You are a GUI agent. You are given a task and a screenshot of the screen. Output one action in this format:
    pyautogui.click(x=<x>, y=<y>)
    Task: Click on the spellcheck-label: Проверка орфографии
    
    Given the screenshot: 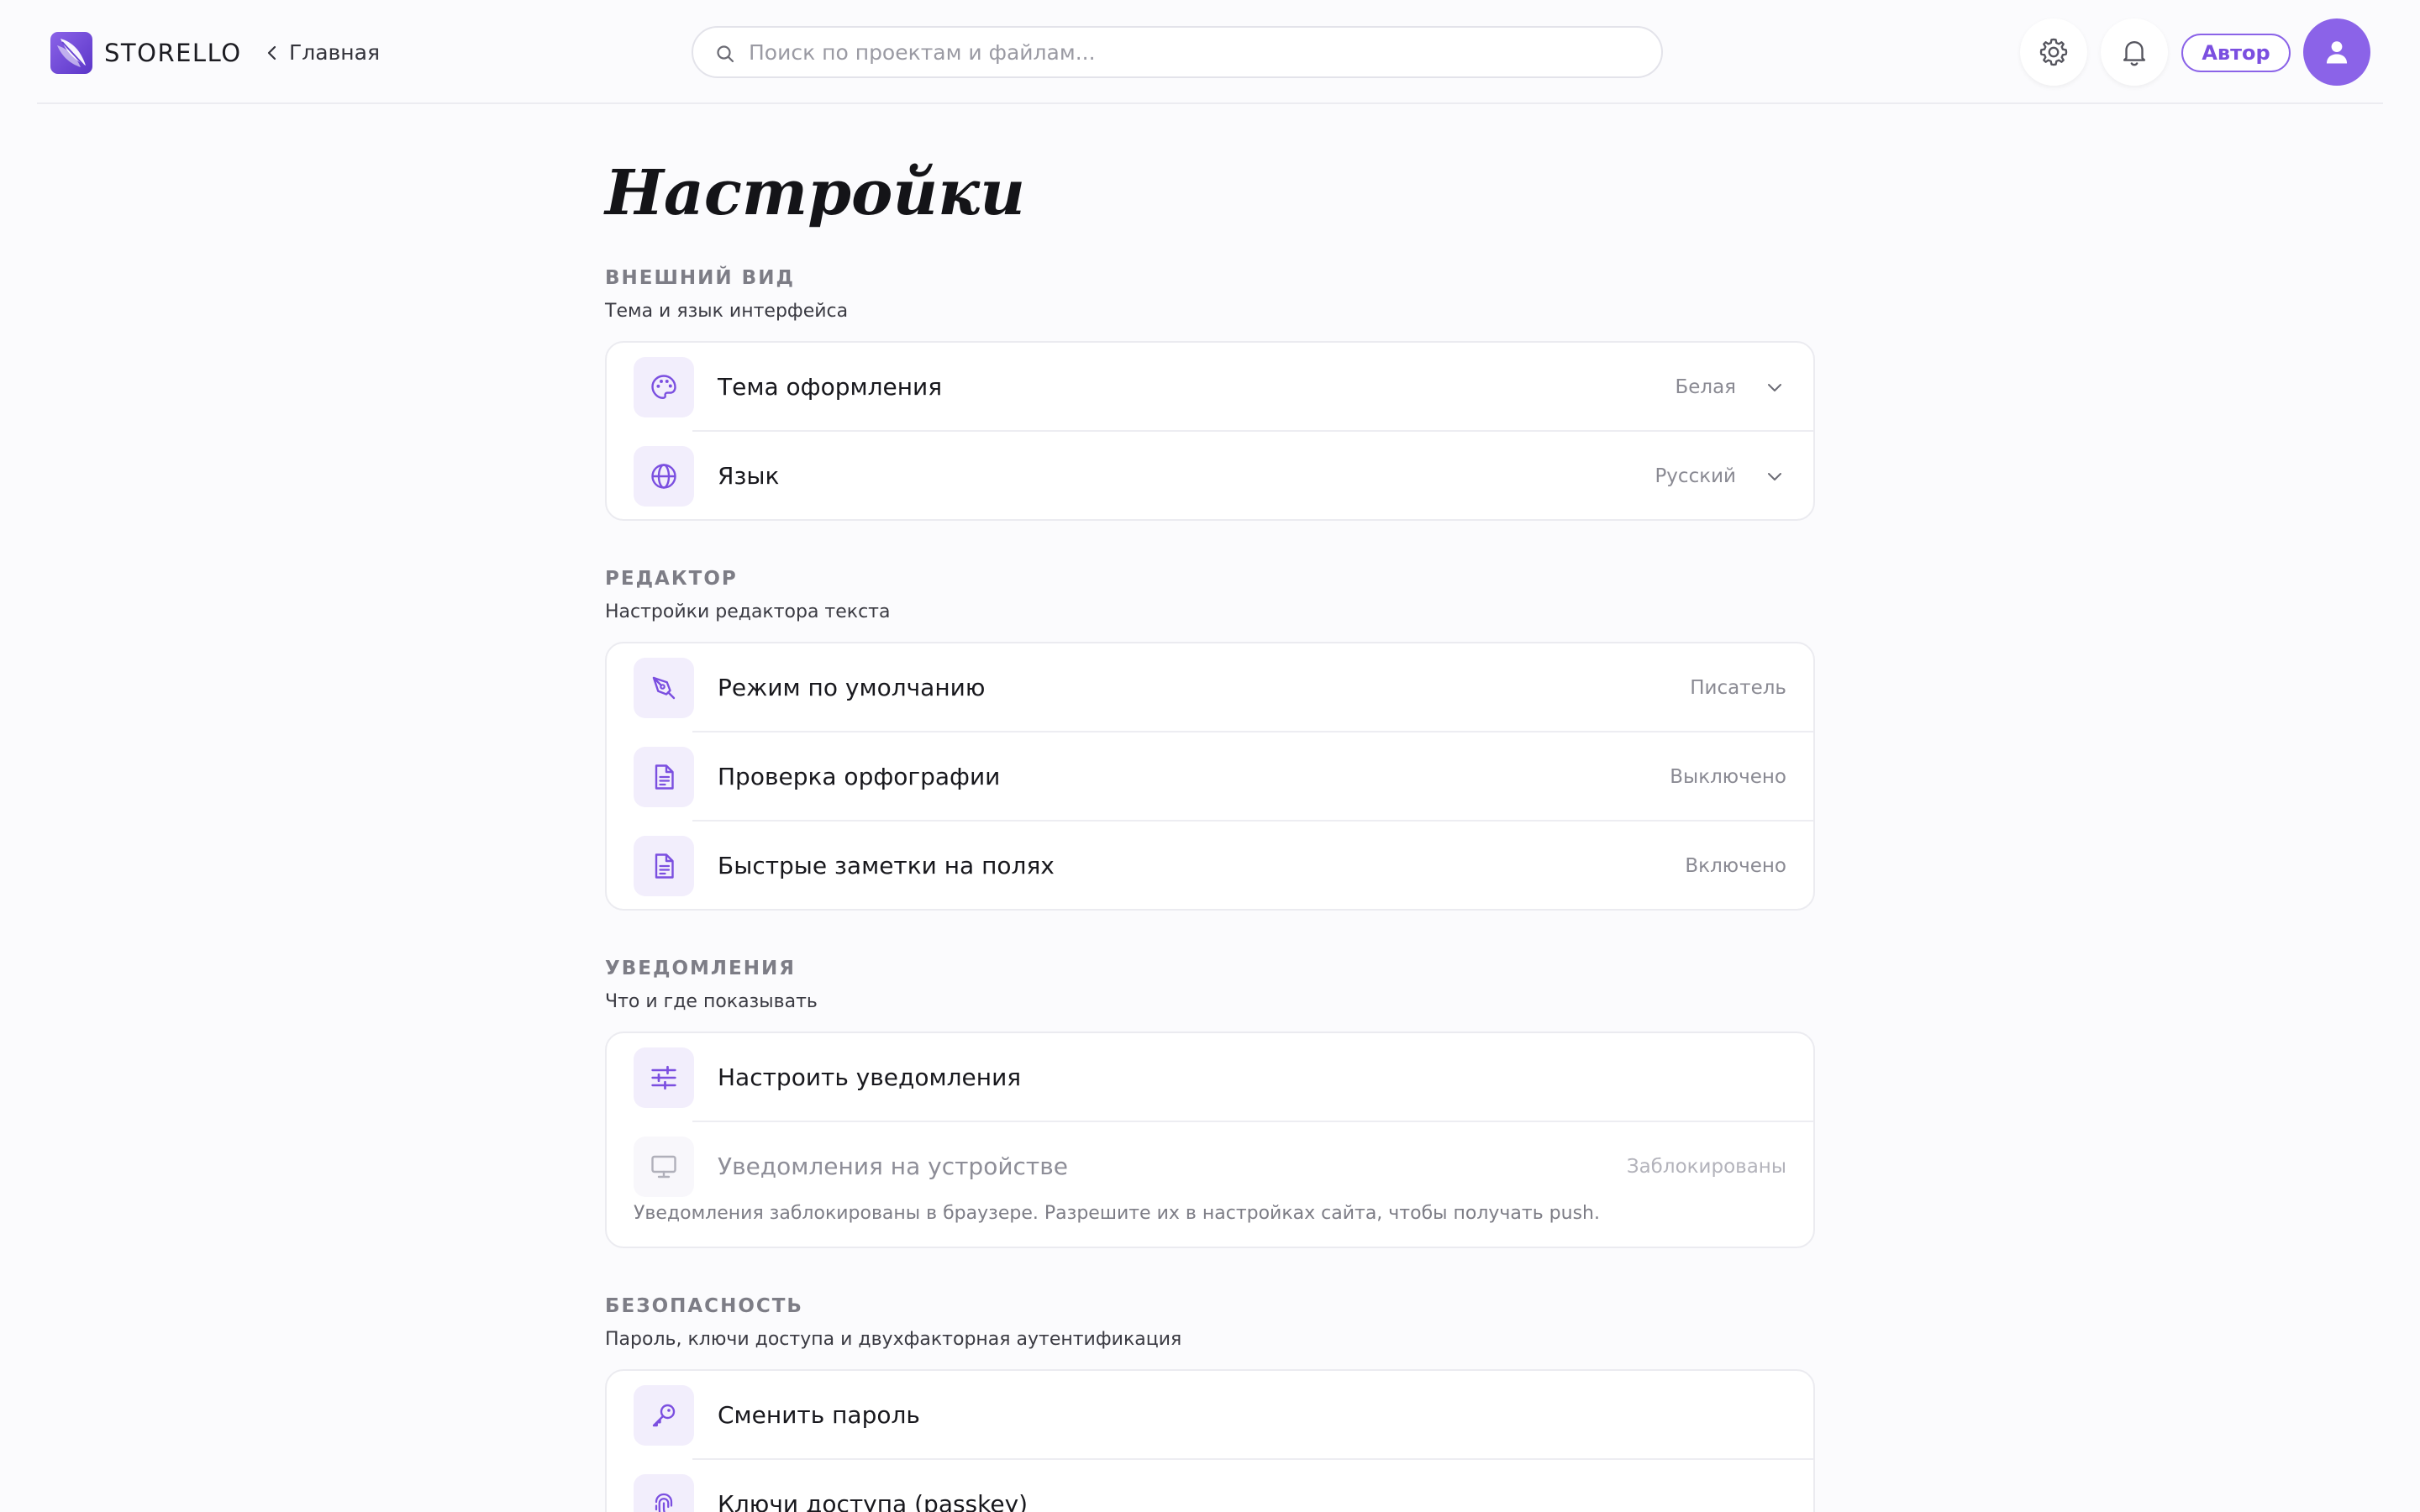 What is the action you would take?
    pyautogui.click(x=859, y=776)
    